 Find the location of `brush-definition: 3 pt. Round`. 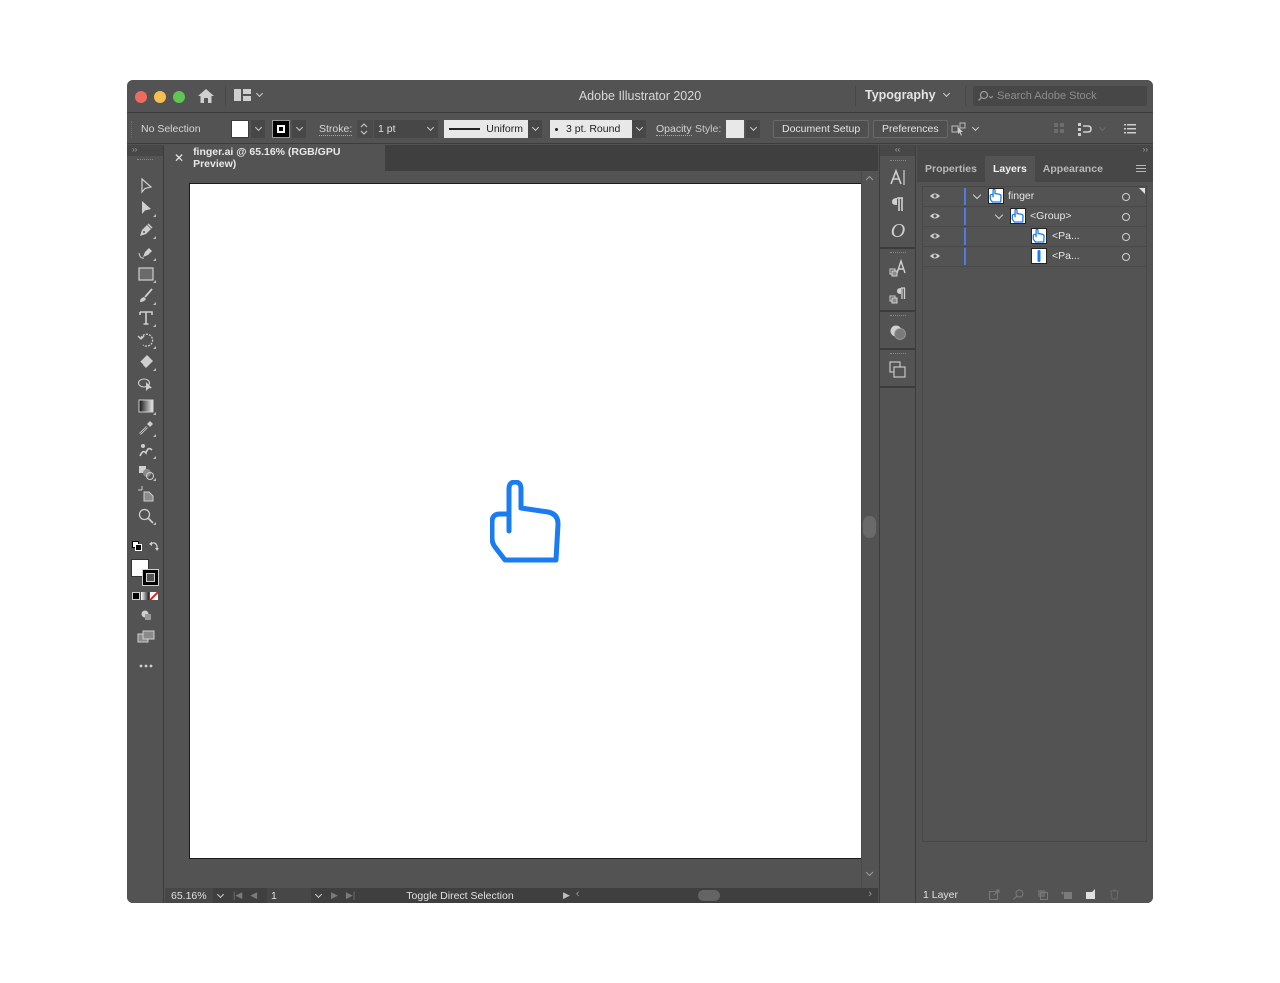

brush-definition: 3 pt. Round is located at coordinates (598, 129).